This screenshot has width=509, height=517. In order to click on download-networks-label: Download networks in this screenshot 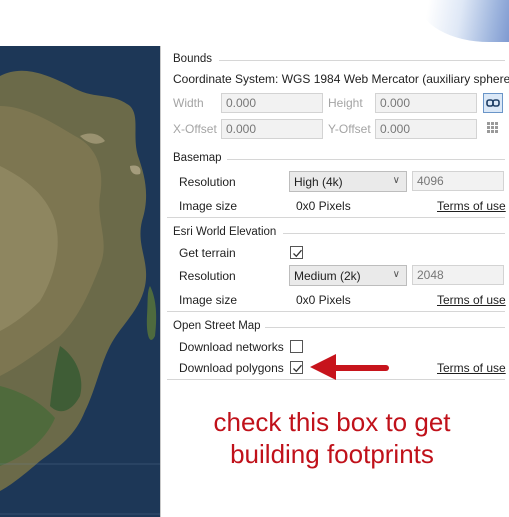, I will do `click(231, 347)`.